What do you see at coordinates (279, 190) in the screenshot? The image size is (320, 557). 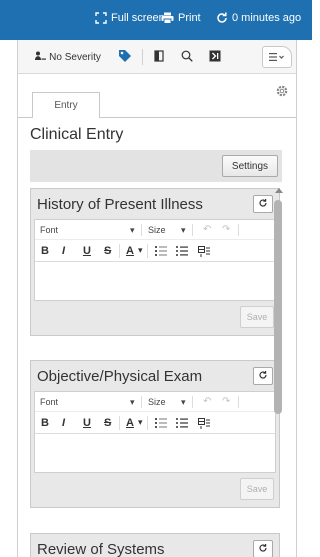 I see `scroll-up-icon` at bounding box center [279, 190].